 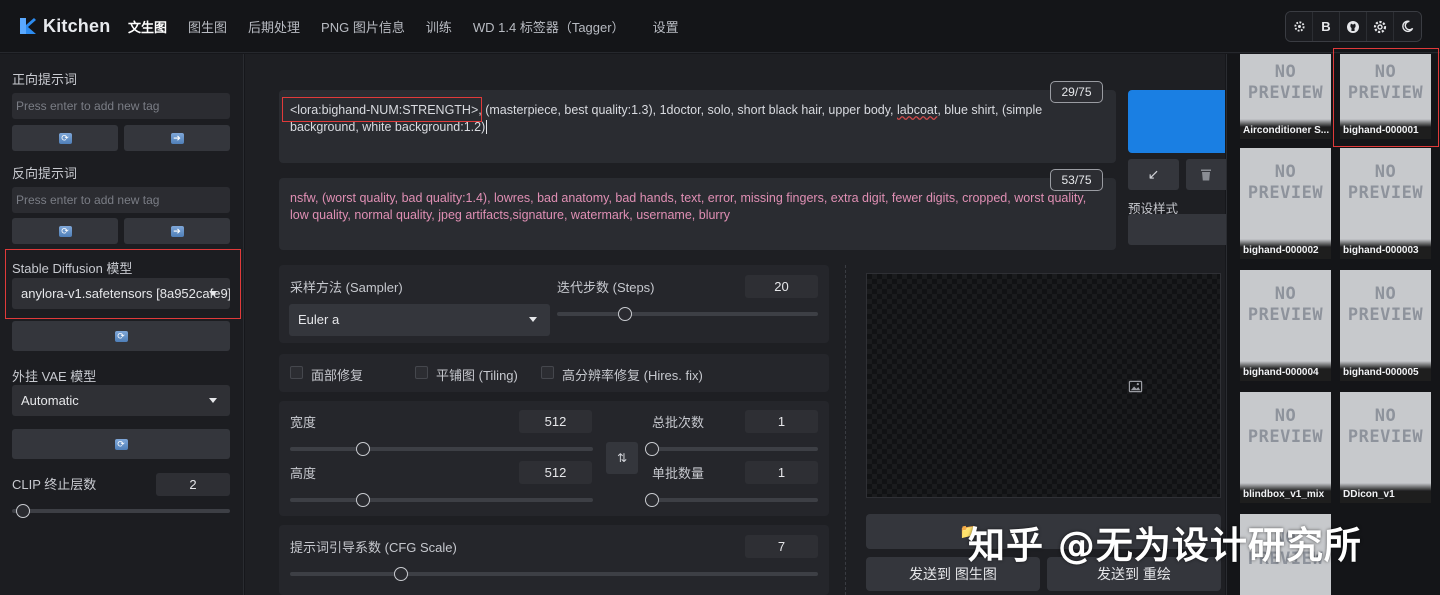 I want to click on positive-tag-input: Press enter to add new tag, so click(x=121, y=106).